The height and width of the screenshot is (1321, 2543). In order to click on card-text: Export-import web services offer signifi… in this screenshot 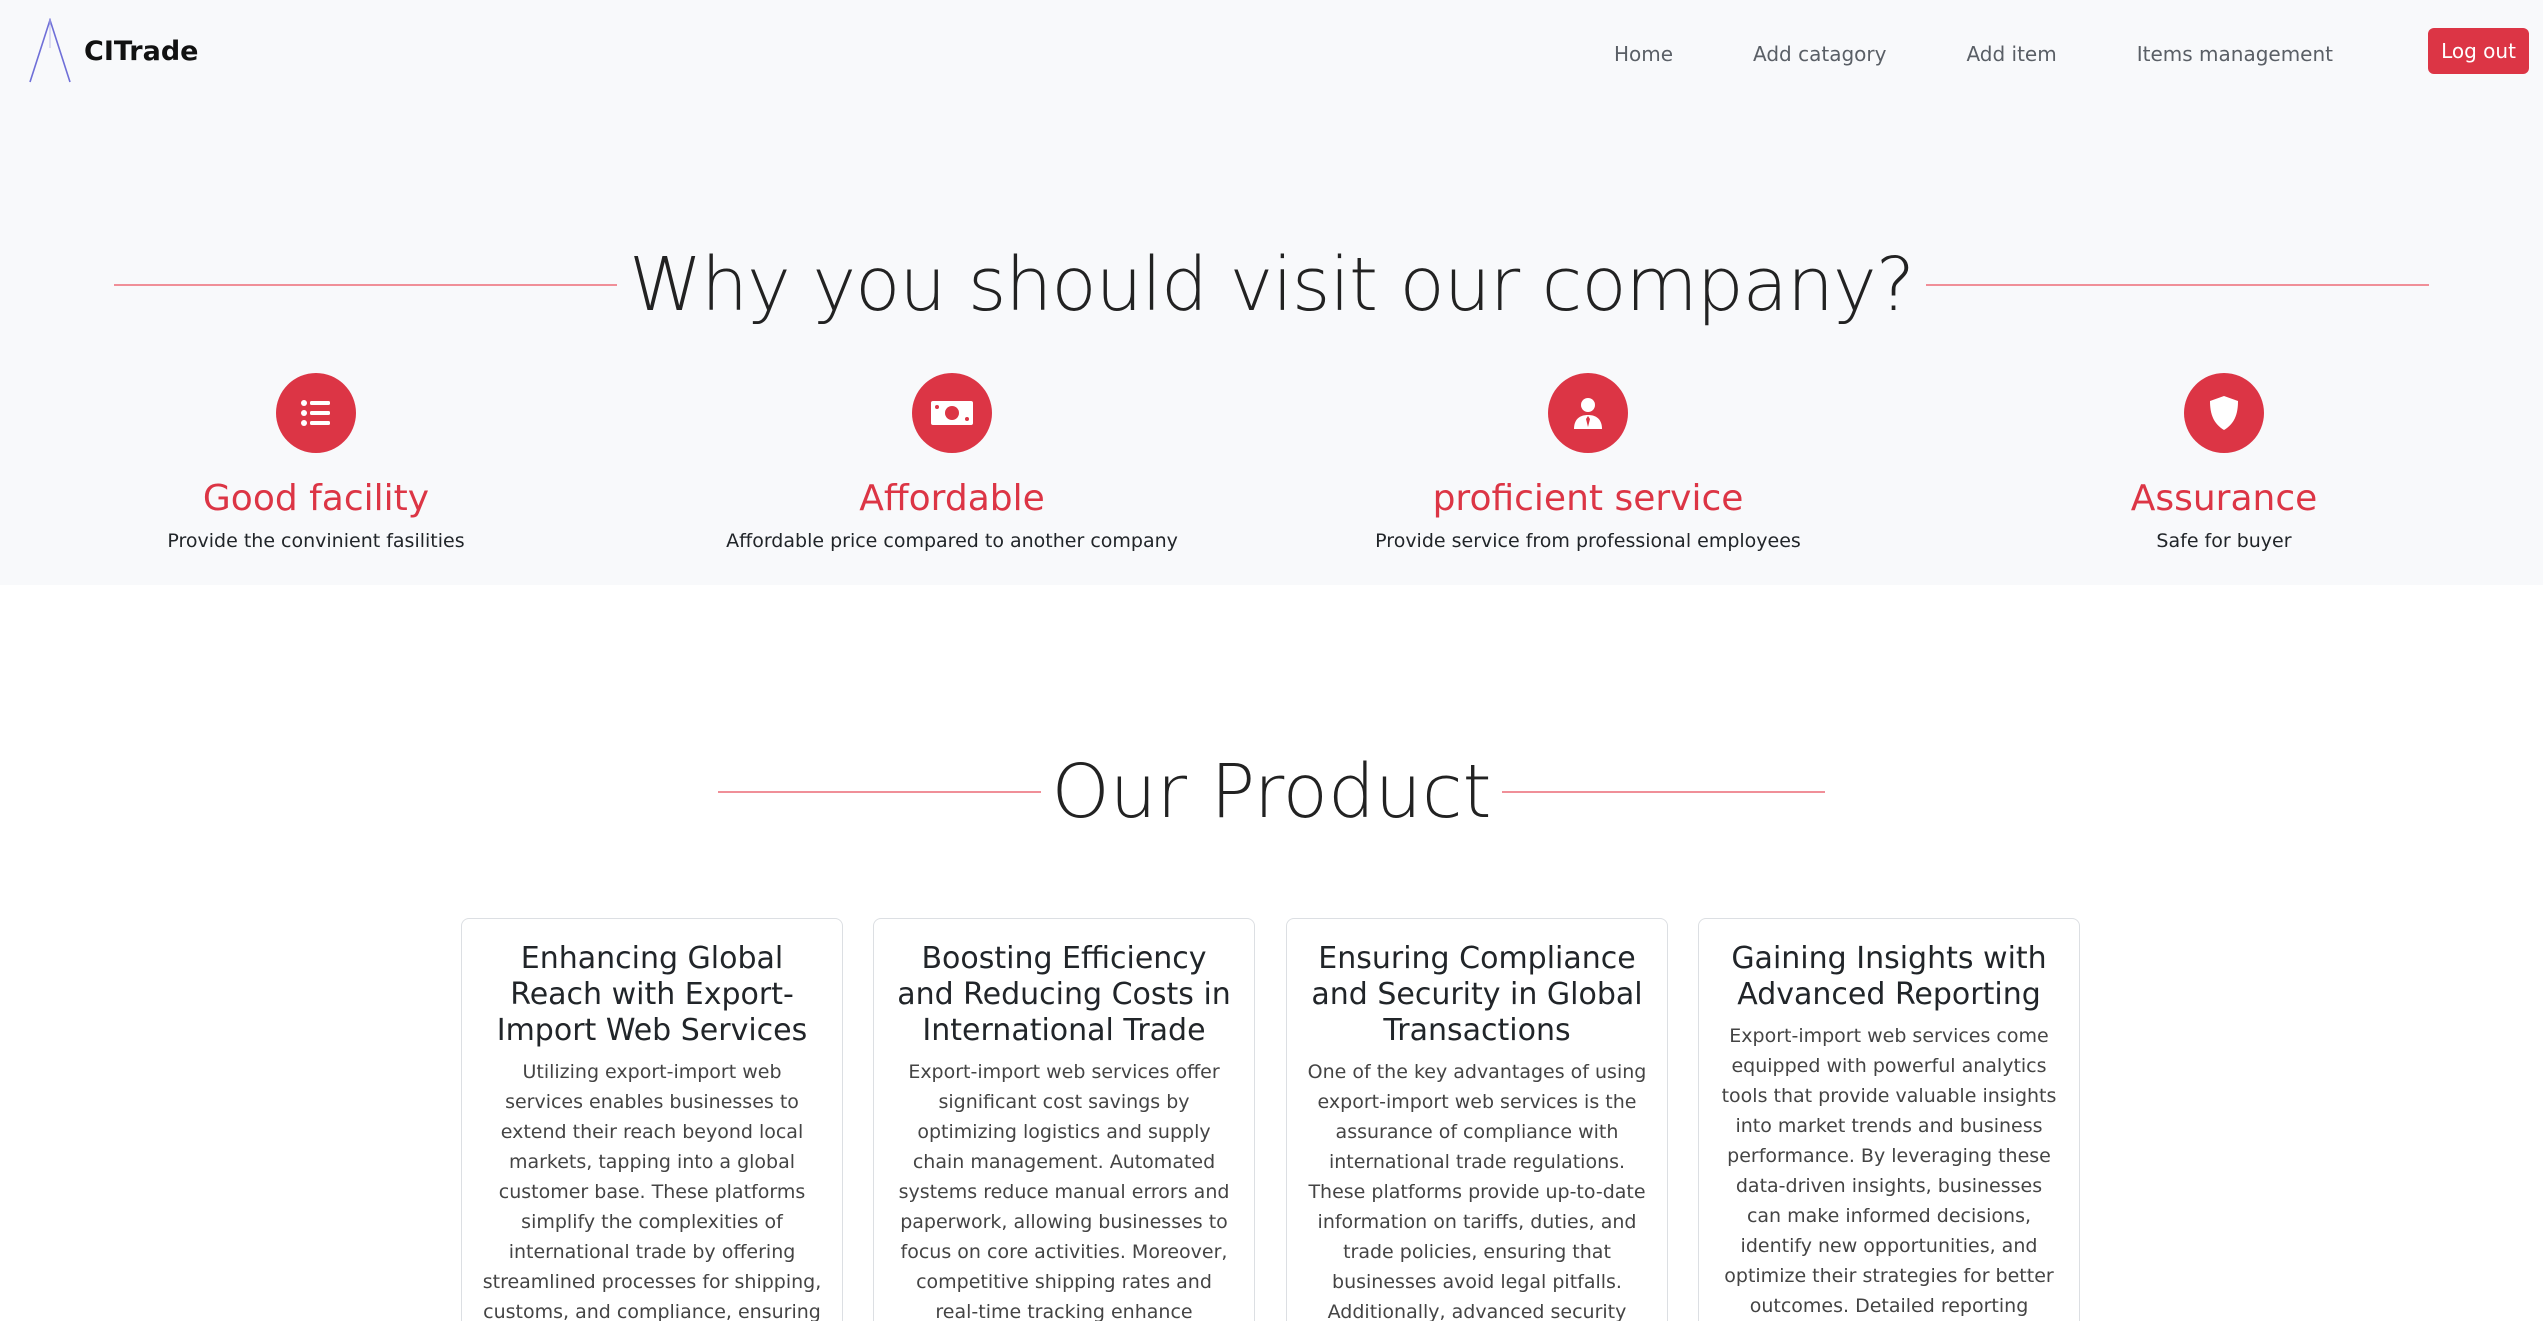, I will do `click(1064, 1191)`.